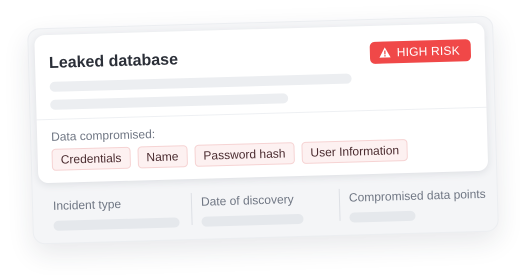  I want to click on incident-type-placeholder, so click(116, 224).